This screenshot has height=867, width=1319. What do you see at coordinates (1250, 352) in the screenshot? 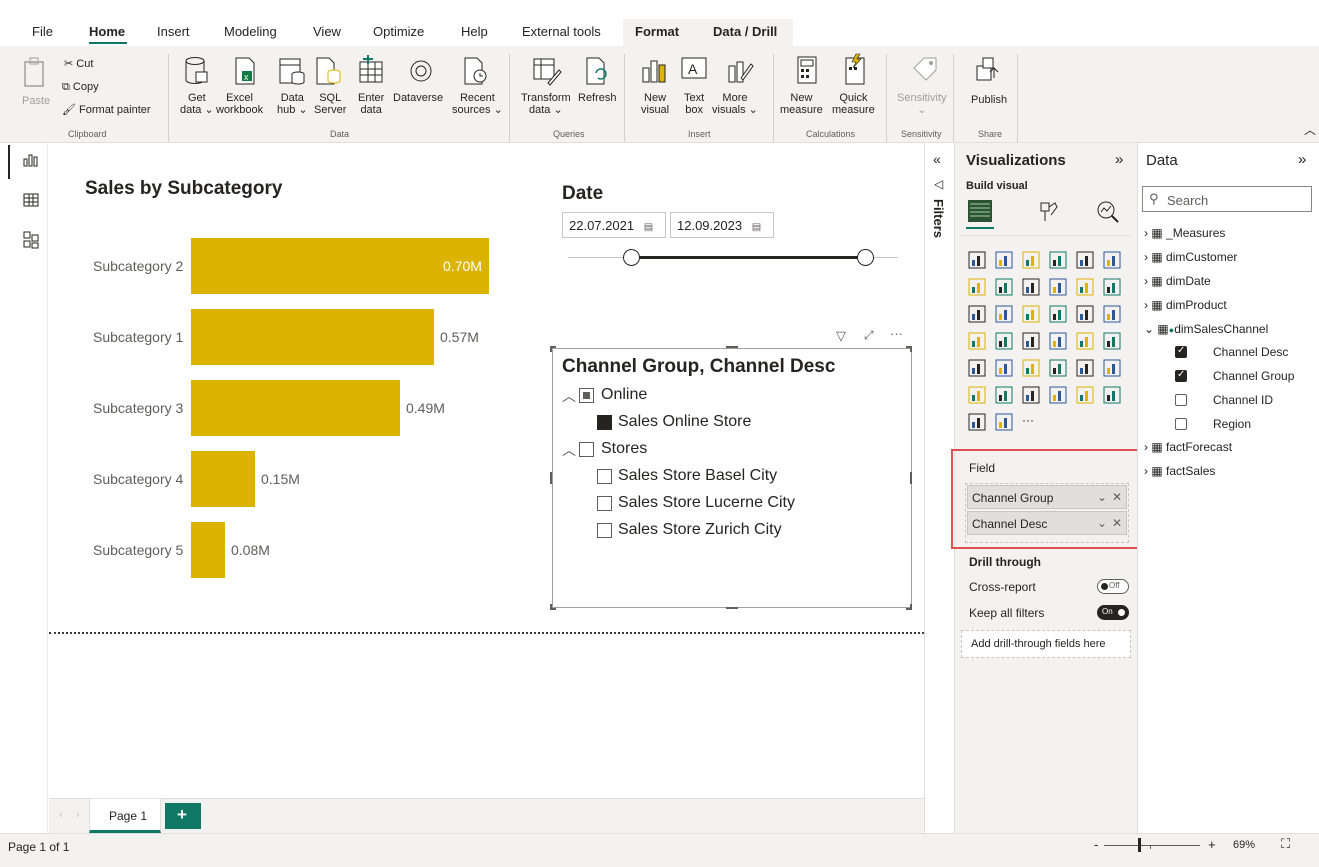
I see `field-channel-desc: Channel Desc` at bounding box center [1250, 352].